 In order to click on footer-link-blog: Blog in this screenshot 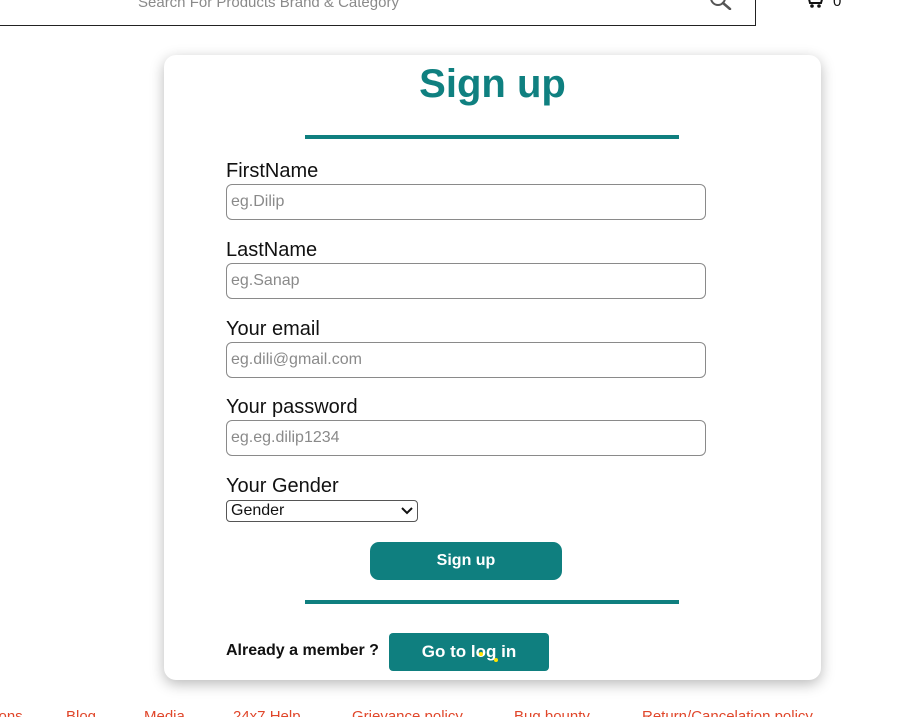, I will do `click(81, 712)`.